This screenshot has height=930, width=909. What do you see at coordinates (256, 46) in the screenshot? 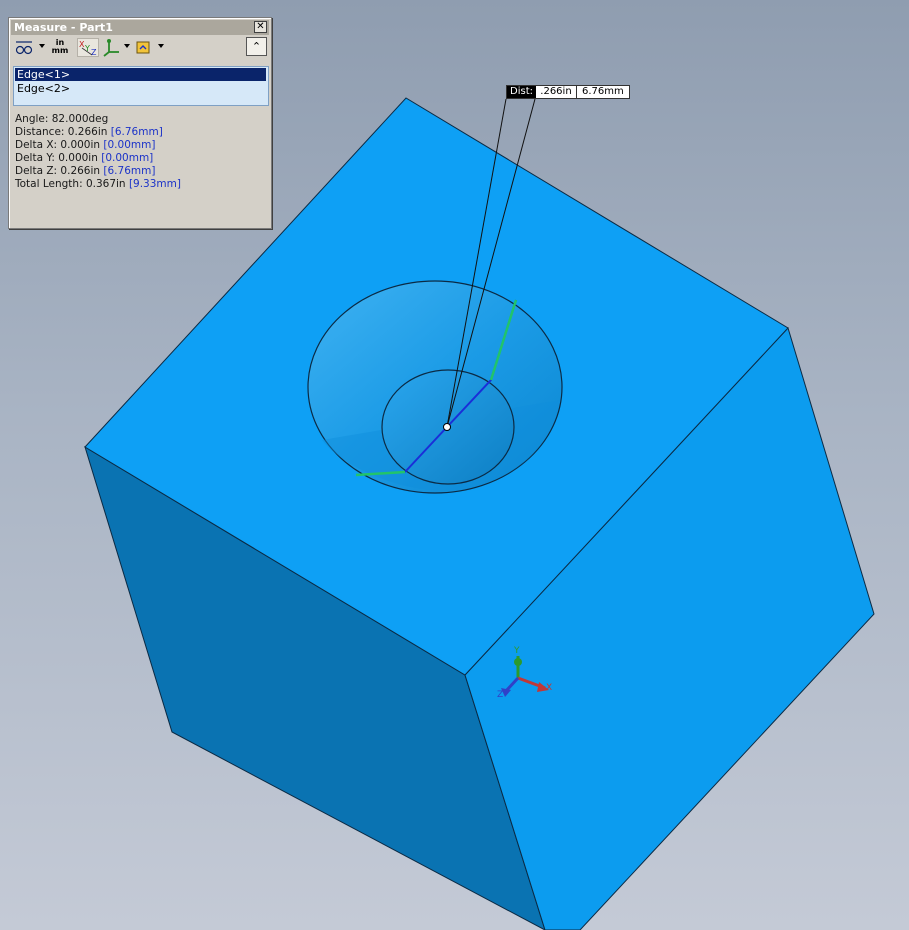
I see `expand-collapse-button: ⌃` at bounding box center [256, 46].